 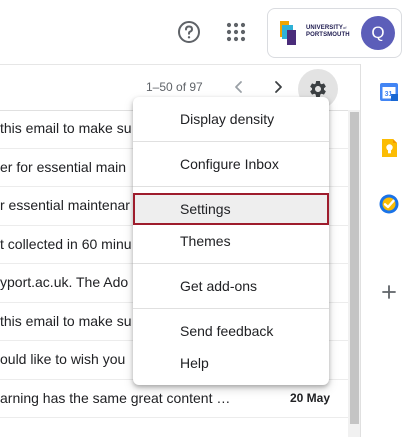 I want to click on newer-button, so click(x=239, y=87).